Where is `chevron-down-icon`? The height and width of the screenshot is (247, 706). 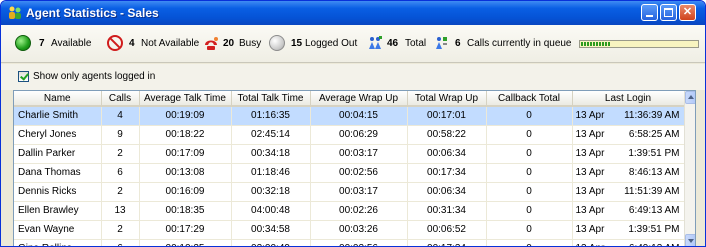 chevron-down-icon is located at coordinates (691, 241).